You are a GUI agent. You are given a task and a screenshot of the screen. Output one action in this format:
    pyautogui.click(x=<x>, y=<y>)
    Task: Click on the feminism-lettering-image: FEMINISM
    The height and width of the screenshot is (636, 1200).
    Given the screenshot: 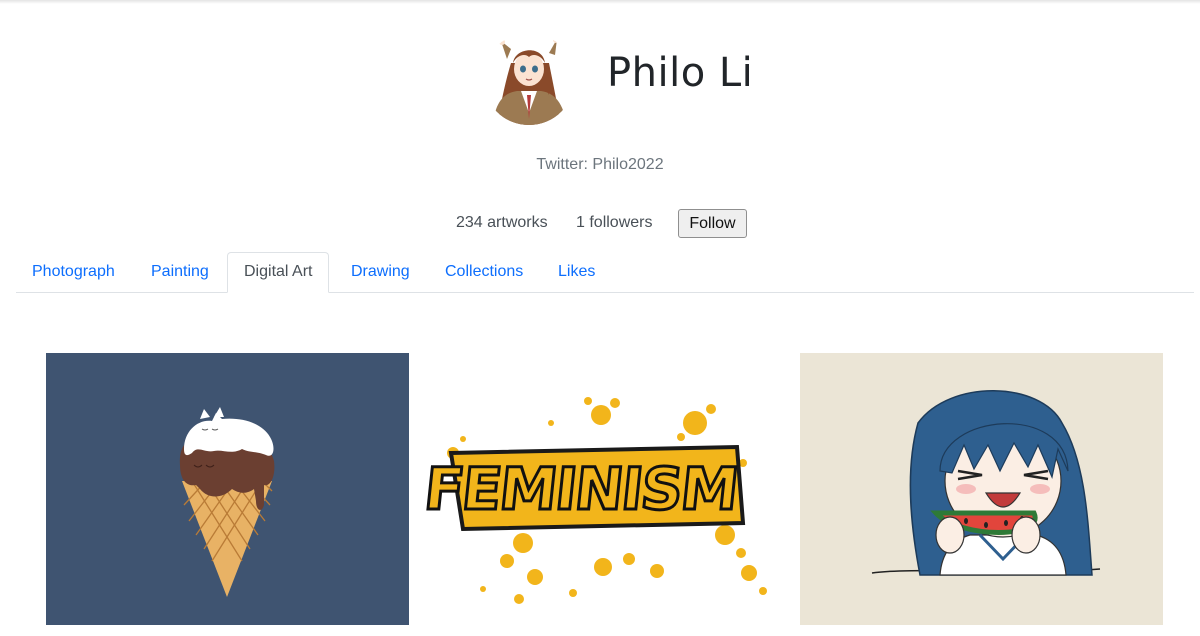 What is the action you would take?
    pyautogui.click(x=604, y=489)
    